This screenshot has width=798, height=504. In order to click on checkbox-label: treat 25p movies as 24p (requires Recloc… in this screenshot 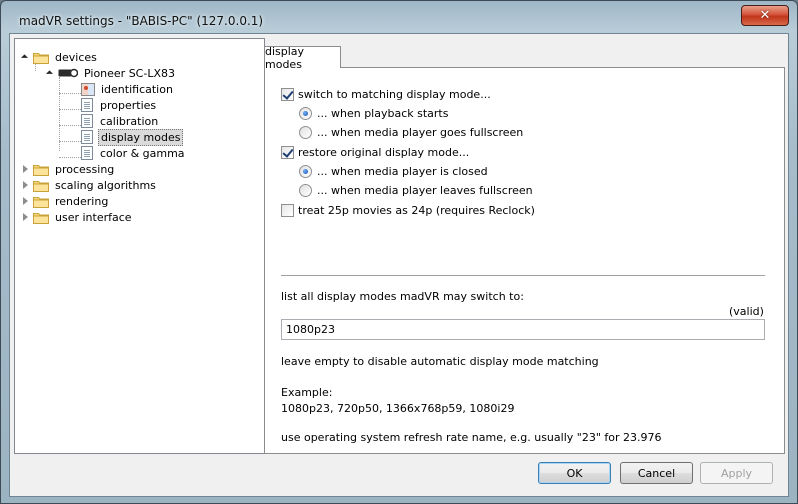, I will do `click(416, 210)`.